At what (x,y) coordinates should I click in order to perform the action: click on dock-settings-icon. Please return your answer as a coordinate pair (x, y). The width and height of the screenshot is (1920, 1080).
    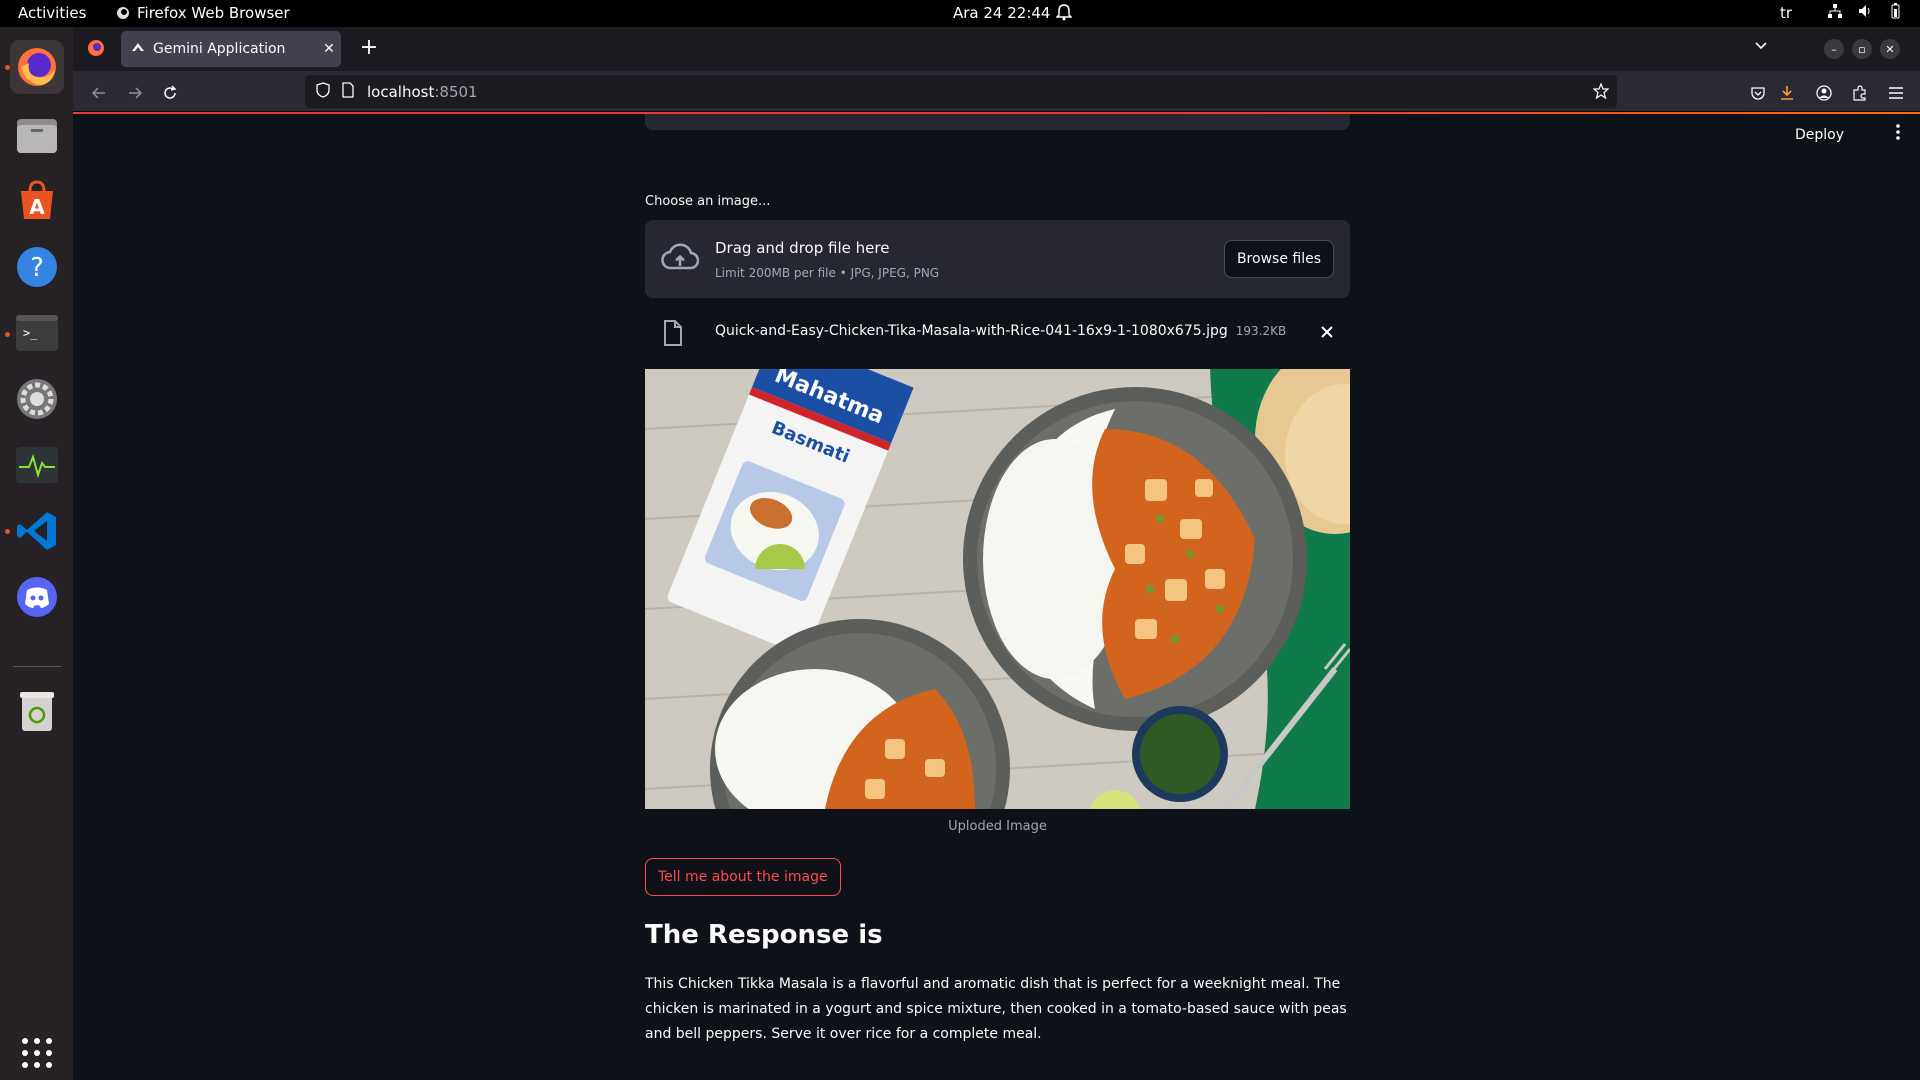
    Looking at the image, I should click on (37, 399).